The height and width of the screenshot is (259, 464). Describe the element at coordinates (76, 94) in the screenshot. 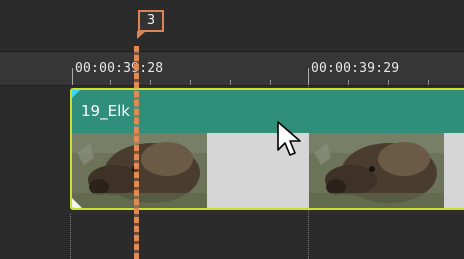

I see `clip-in-marker-icon` at that location.